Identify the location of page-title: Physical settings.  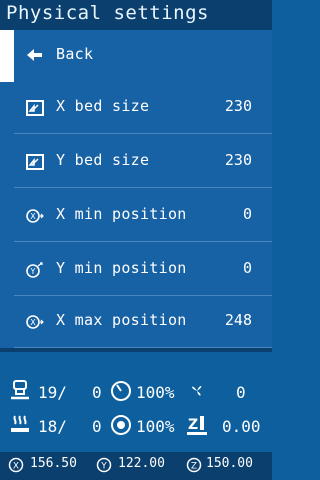
(107, 13).